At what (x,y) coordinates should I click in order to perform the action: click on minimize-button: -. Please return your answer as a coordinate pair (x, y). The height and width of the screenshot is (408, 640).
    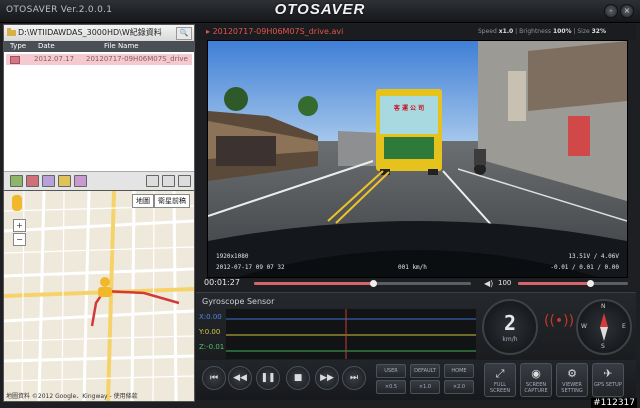
    Looking at the image, I should click on (611, 11).